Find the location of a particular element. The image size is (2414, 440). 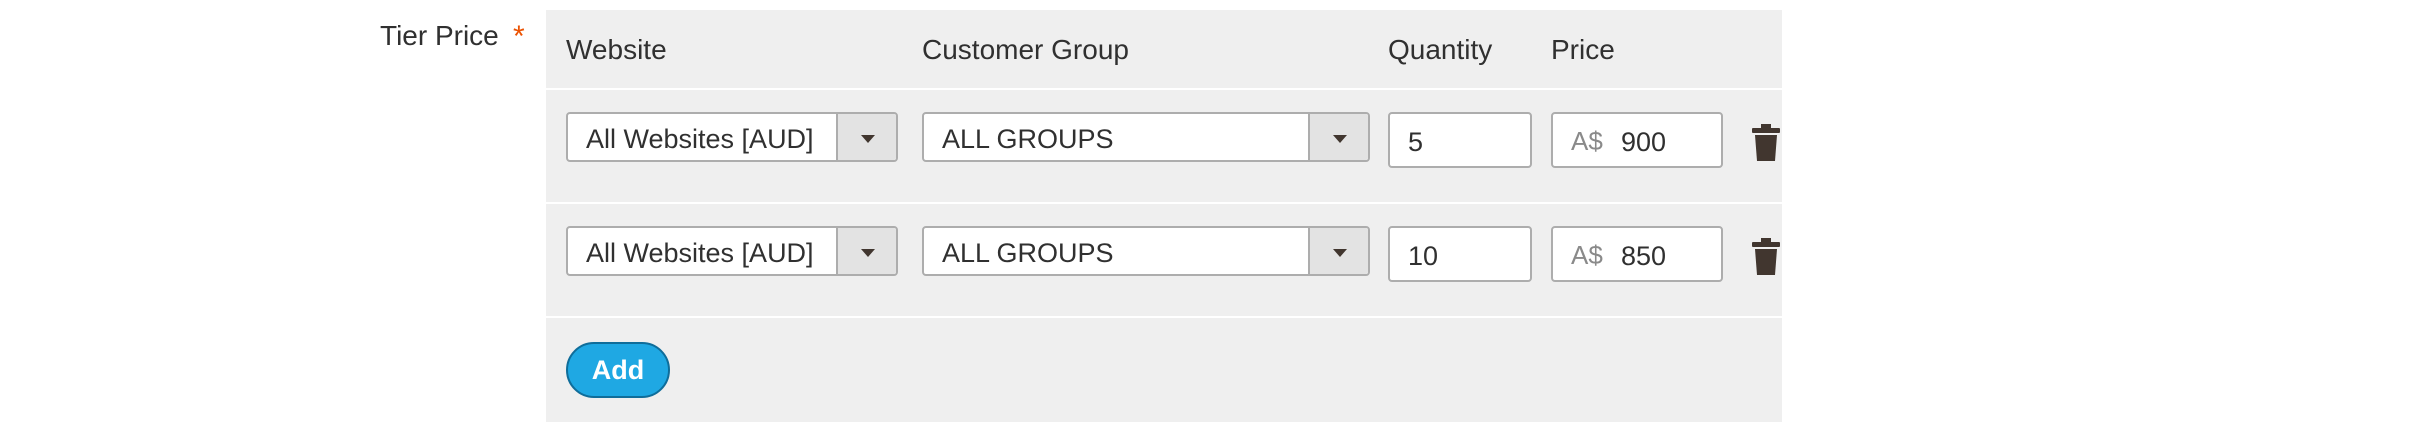

price-input-value: 850 is located at coordinates (1644, 256).